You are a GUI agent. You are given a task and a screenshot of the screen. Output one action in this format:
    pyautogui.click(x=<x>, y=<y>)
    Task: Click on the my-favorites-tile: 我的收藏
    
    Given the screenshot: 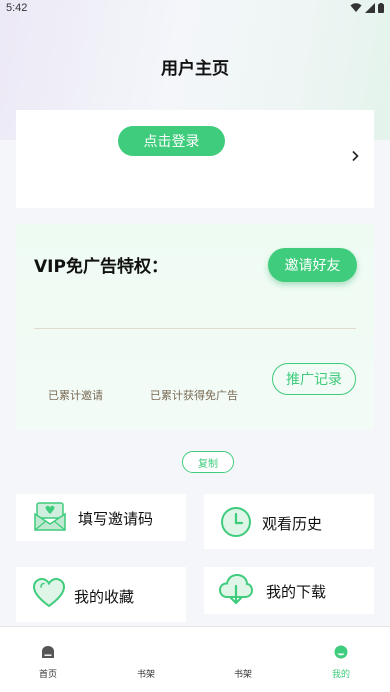 What is the action you would take?
    pyautogui.click(x=101, y=594)
    